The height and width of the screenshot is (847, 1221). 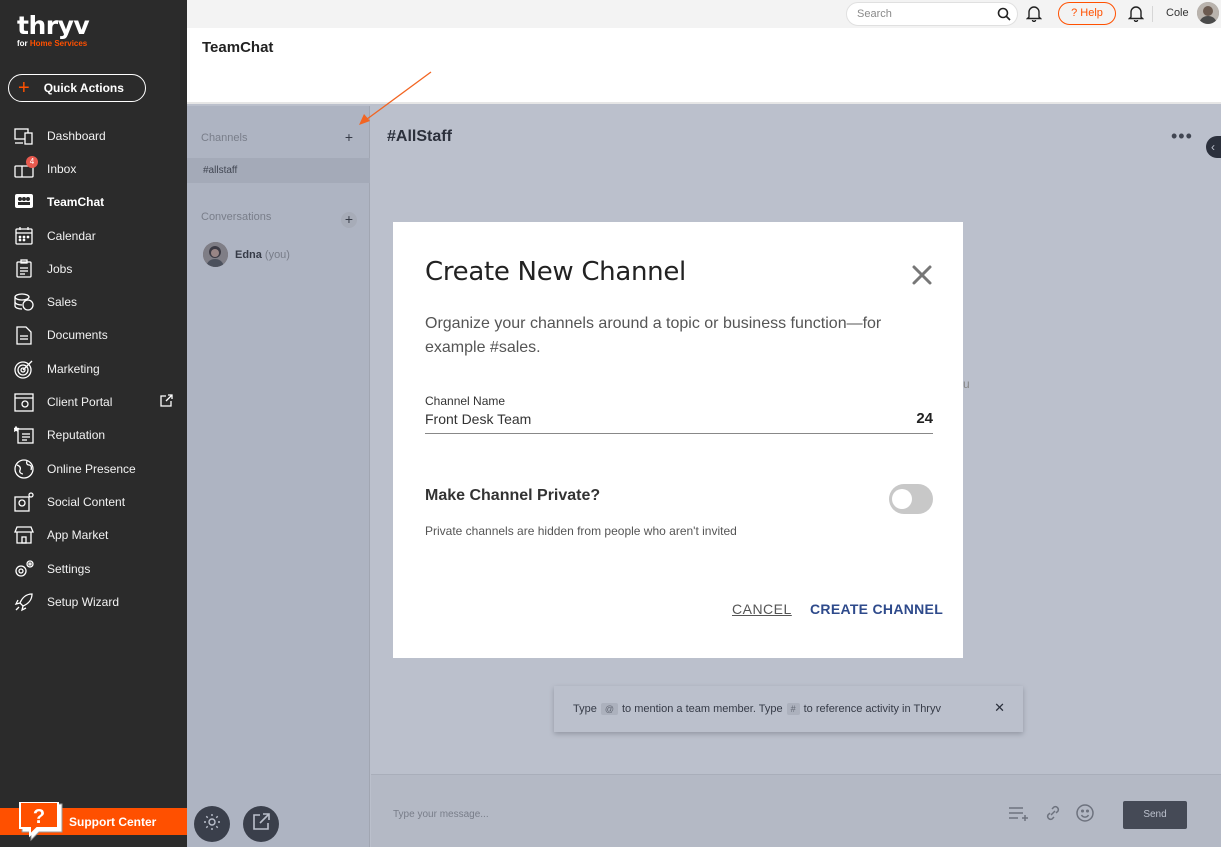 What do you see at coordinates (932, 14) in the screenshot?
I see `search-input: Search` at bounding box center [932, 14].